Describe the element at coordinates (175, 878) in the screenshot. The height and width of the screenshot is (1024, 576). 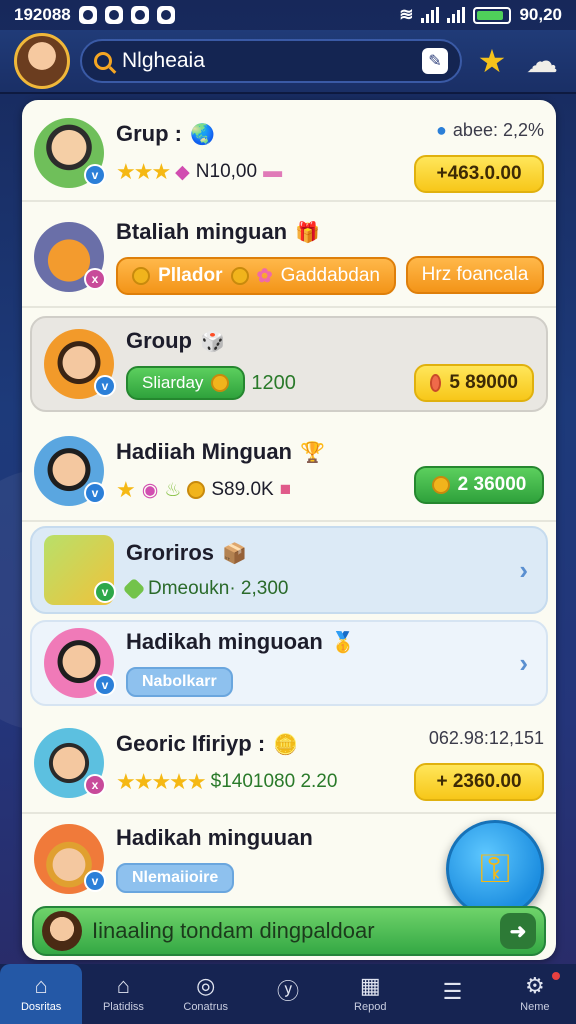
I see `status-tag: Nlemaiioire` at that location.